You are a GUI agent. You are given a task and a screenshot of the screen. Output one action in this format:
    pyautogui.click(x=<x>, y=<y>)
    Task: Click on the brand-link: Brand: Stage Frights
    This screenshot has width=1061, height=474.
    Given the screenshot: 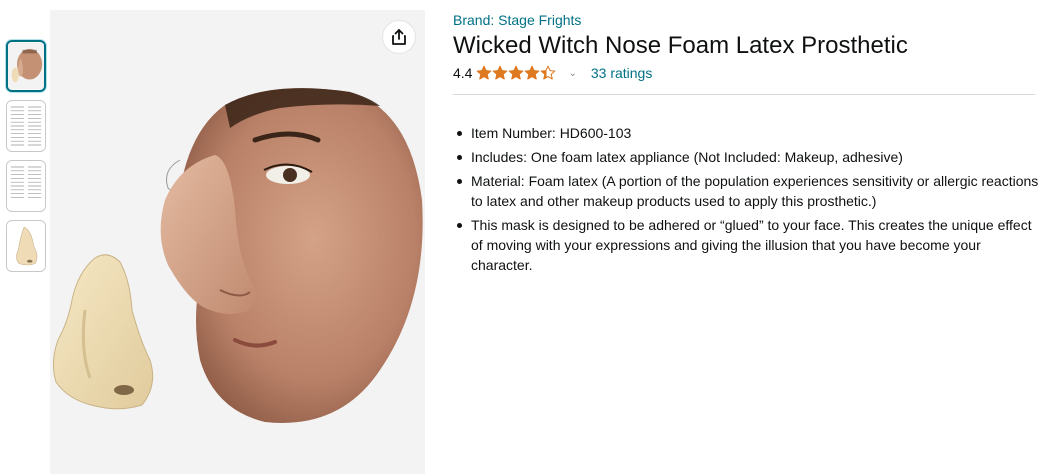 What is the action you would take?
    pyautogui.click(x=748, y=20)
    